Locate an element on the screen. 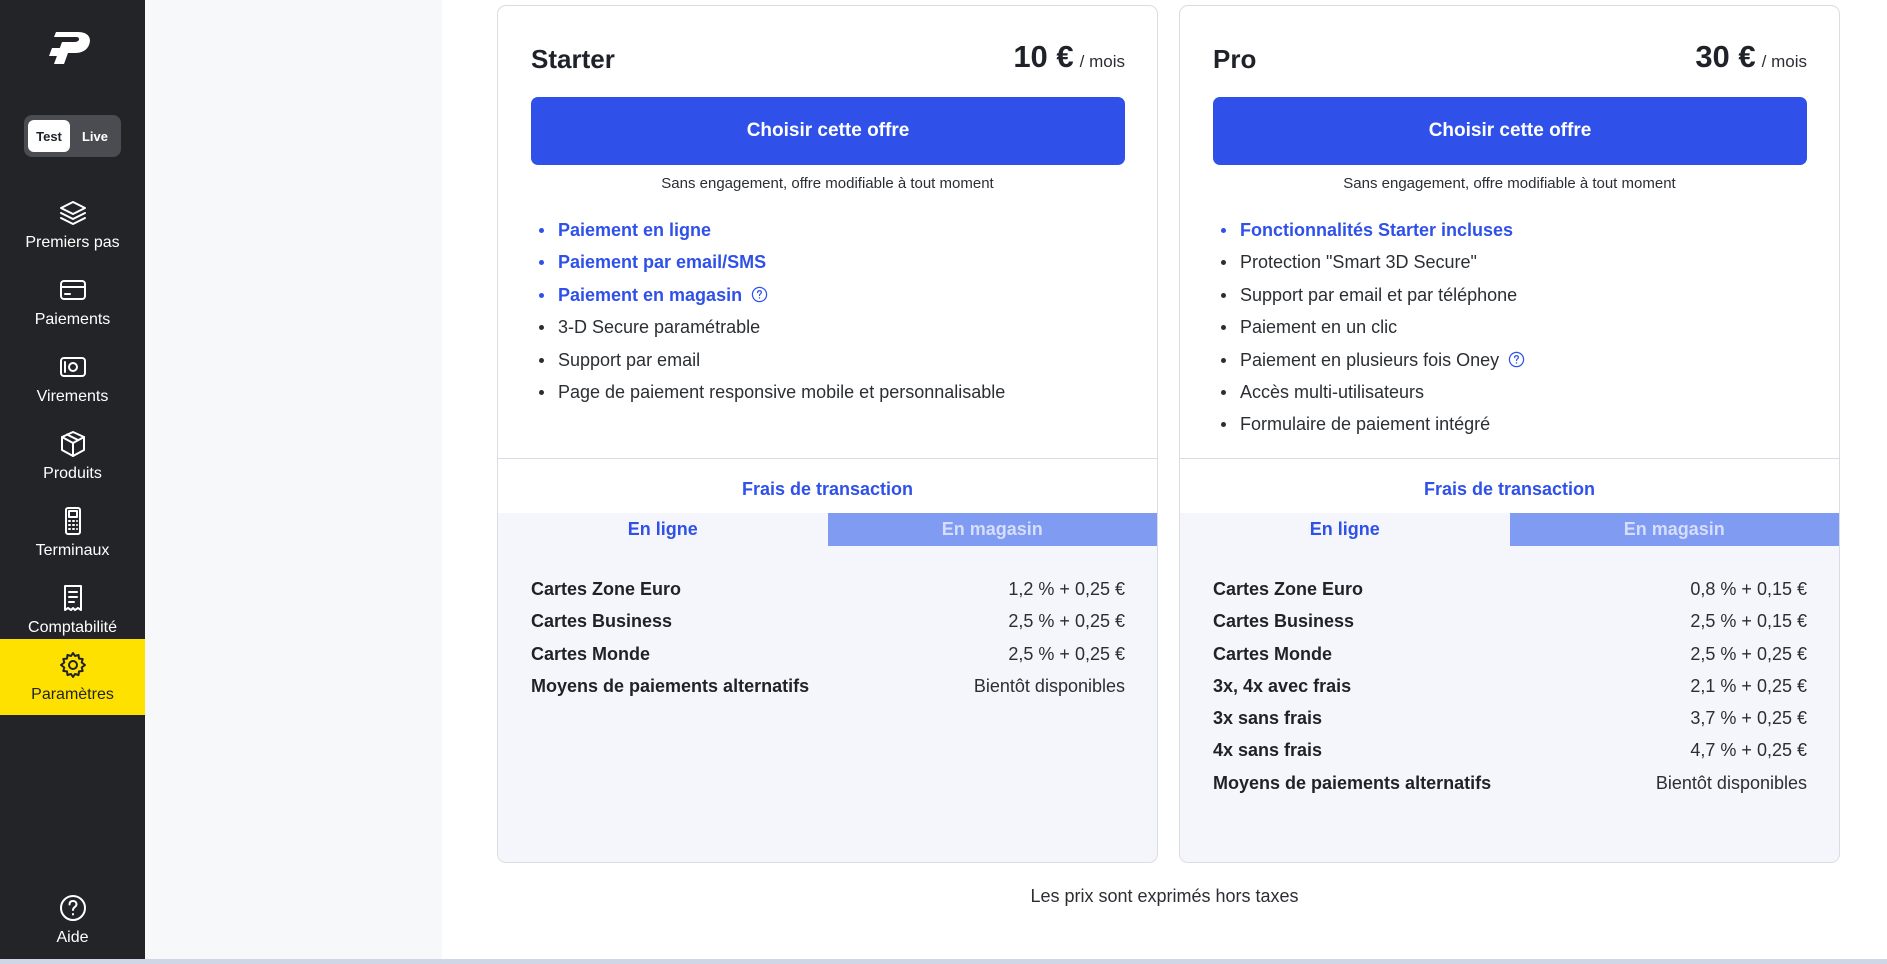 The image size is (1887, 964). sidebar-item-comptabilite: Comptabilité is located at coordinates (72, 610).